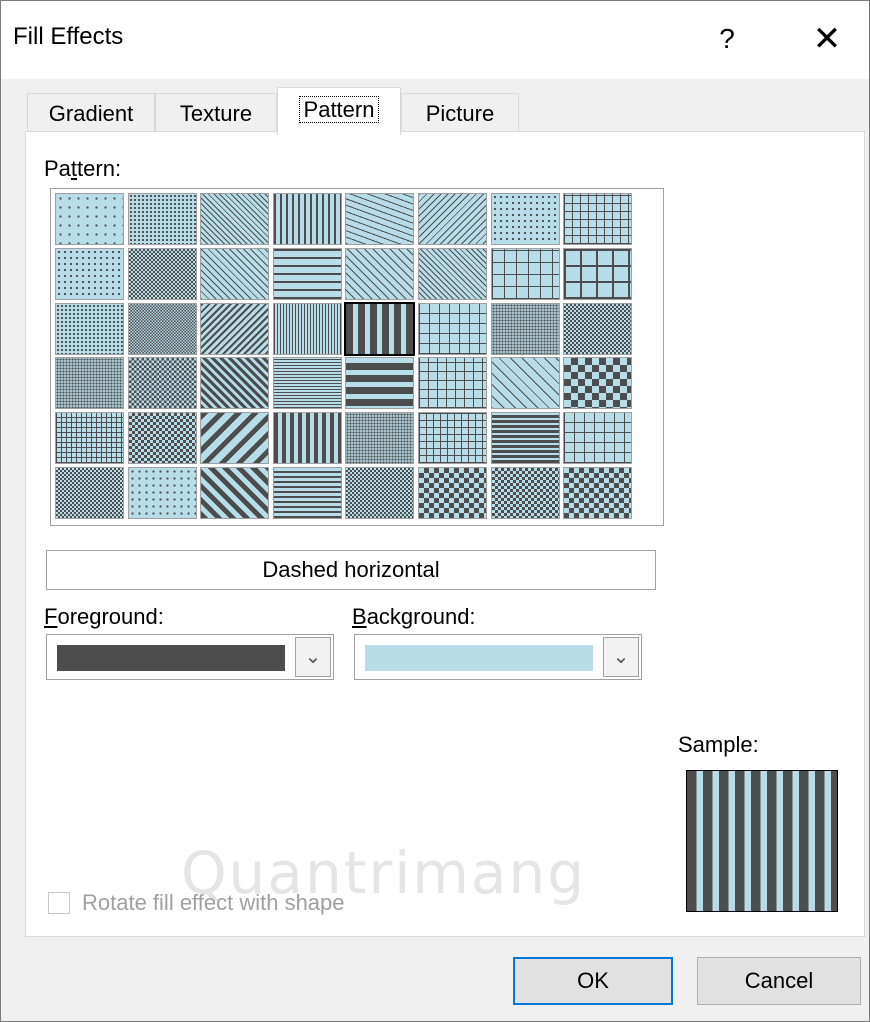  I want to click on pattern-swatch-r1c4, so click(307, 219).